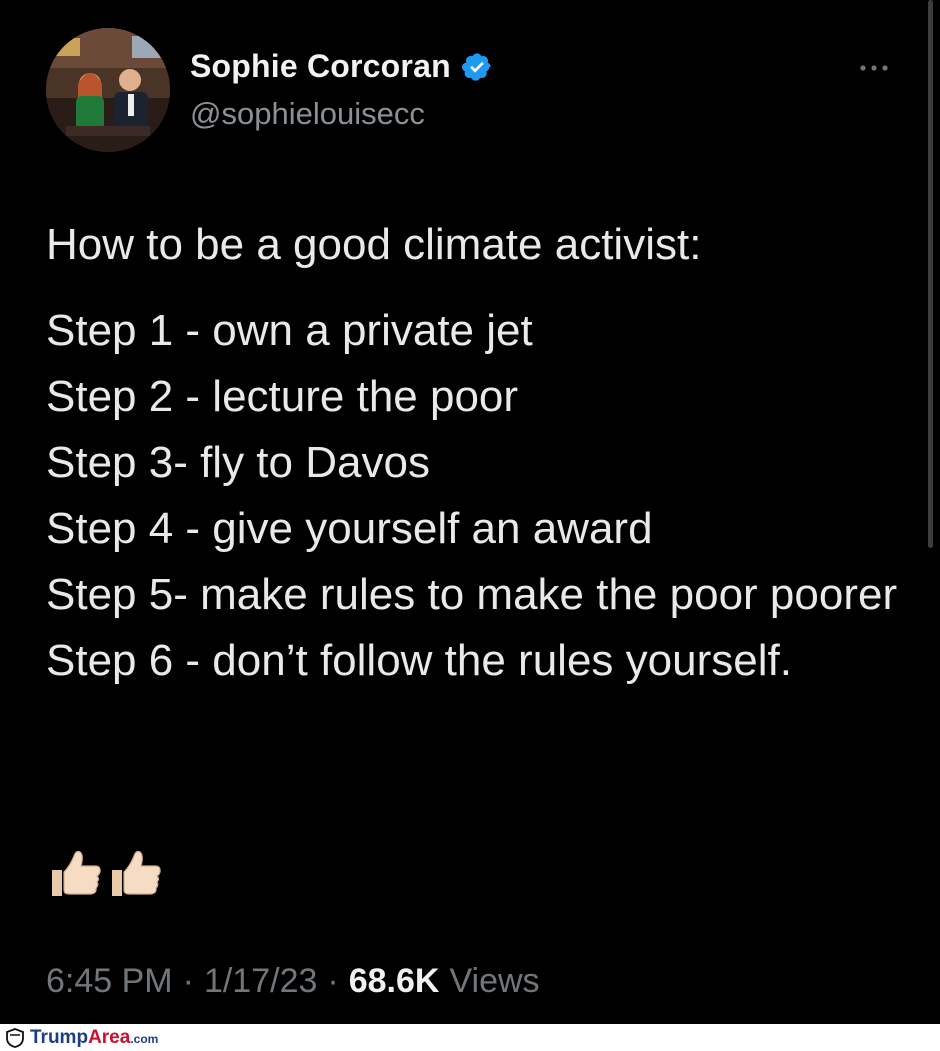 Image resolution: width=940 pixels, height=1051 pixels. I want to click on watermark-brand: TrumpArea.com, so click(94, 1038).